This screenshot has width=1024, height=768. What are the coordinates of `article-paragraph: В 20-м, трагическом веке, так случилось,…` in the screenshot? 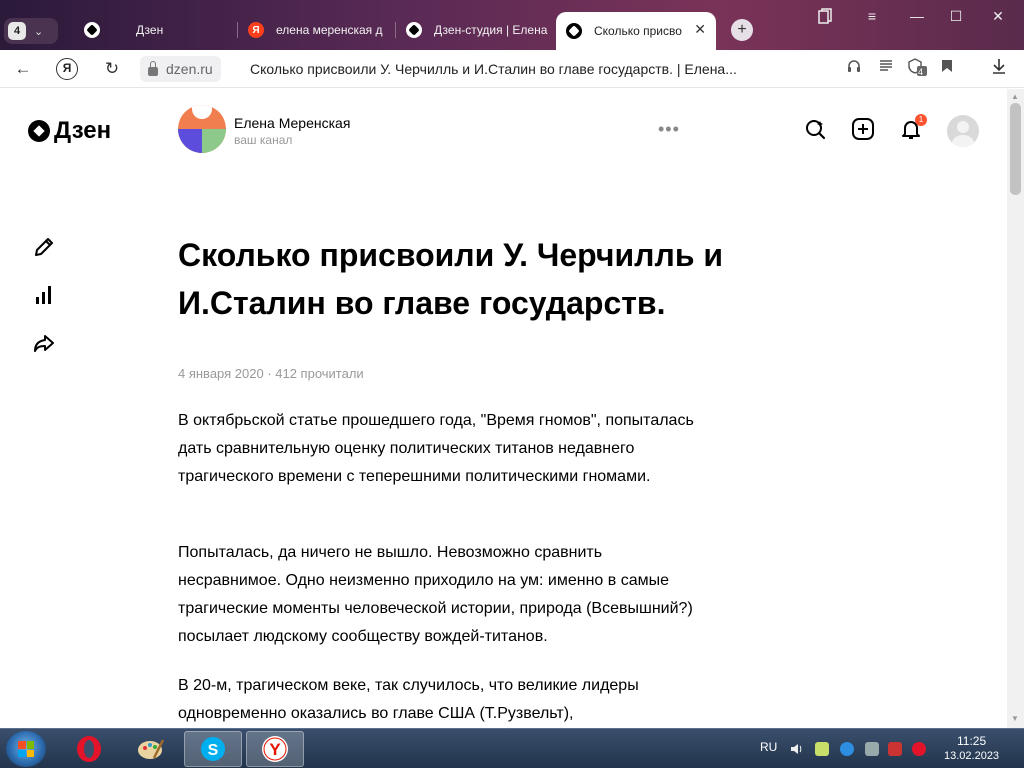 It's located at (408, 699).